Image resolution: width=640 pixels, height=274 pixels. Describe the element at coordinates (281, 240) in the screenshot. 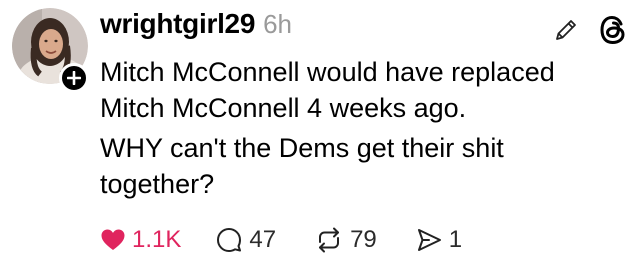

I see `post-actions: 1.1K 47 79 1` at that location.